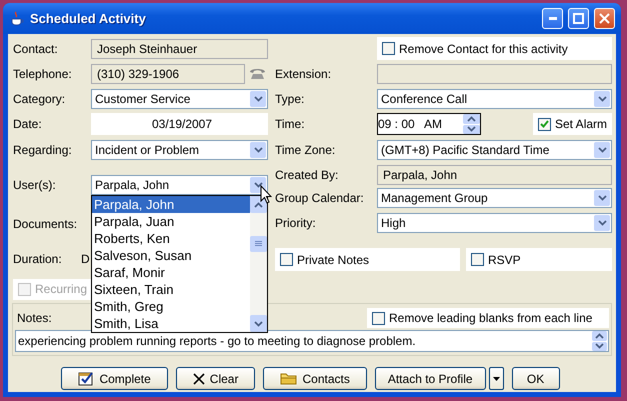  Describe the element at coordinates (88, 18) in the screenshot. I see `window-title: Scheduled Activity` at that location.